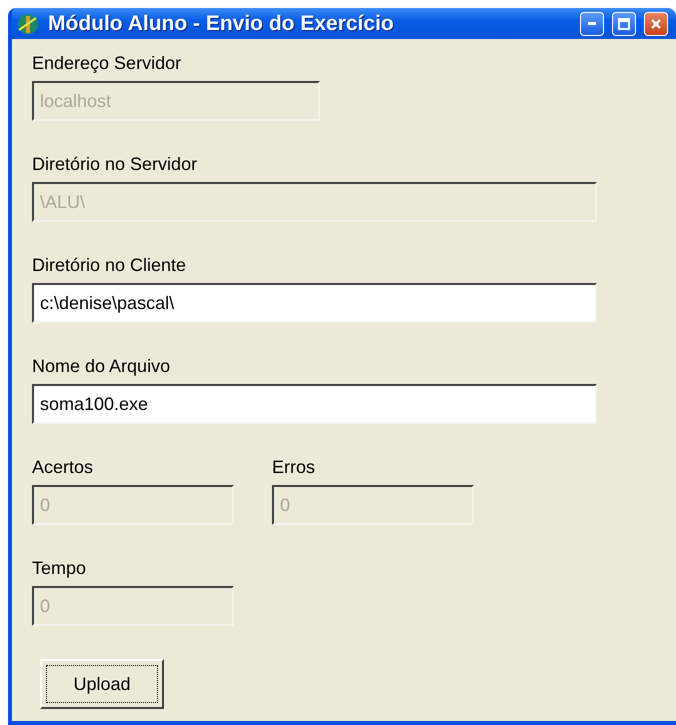 Image resolution: width=676 pixels, height=725 pixels. Describe the element at coordinates (28, 24) in the screenshot. I see `app-icon` at that location.